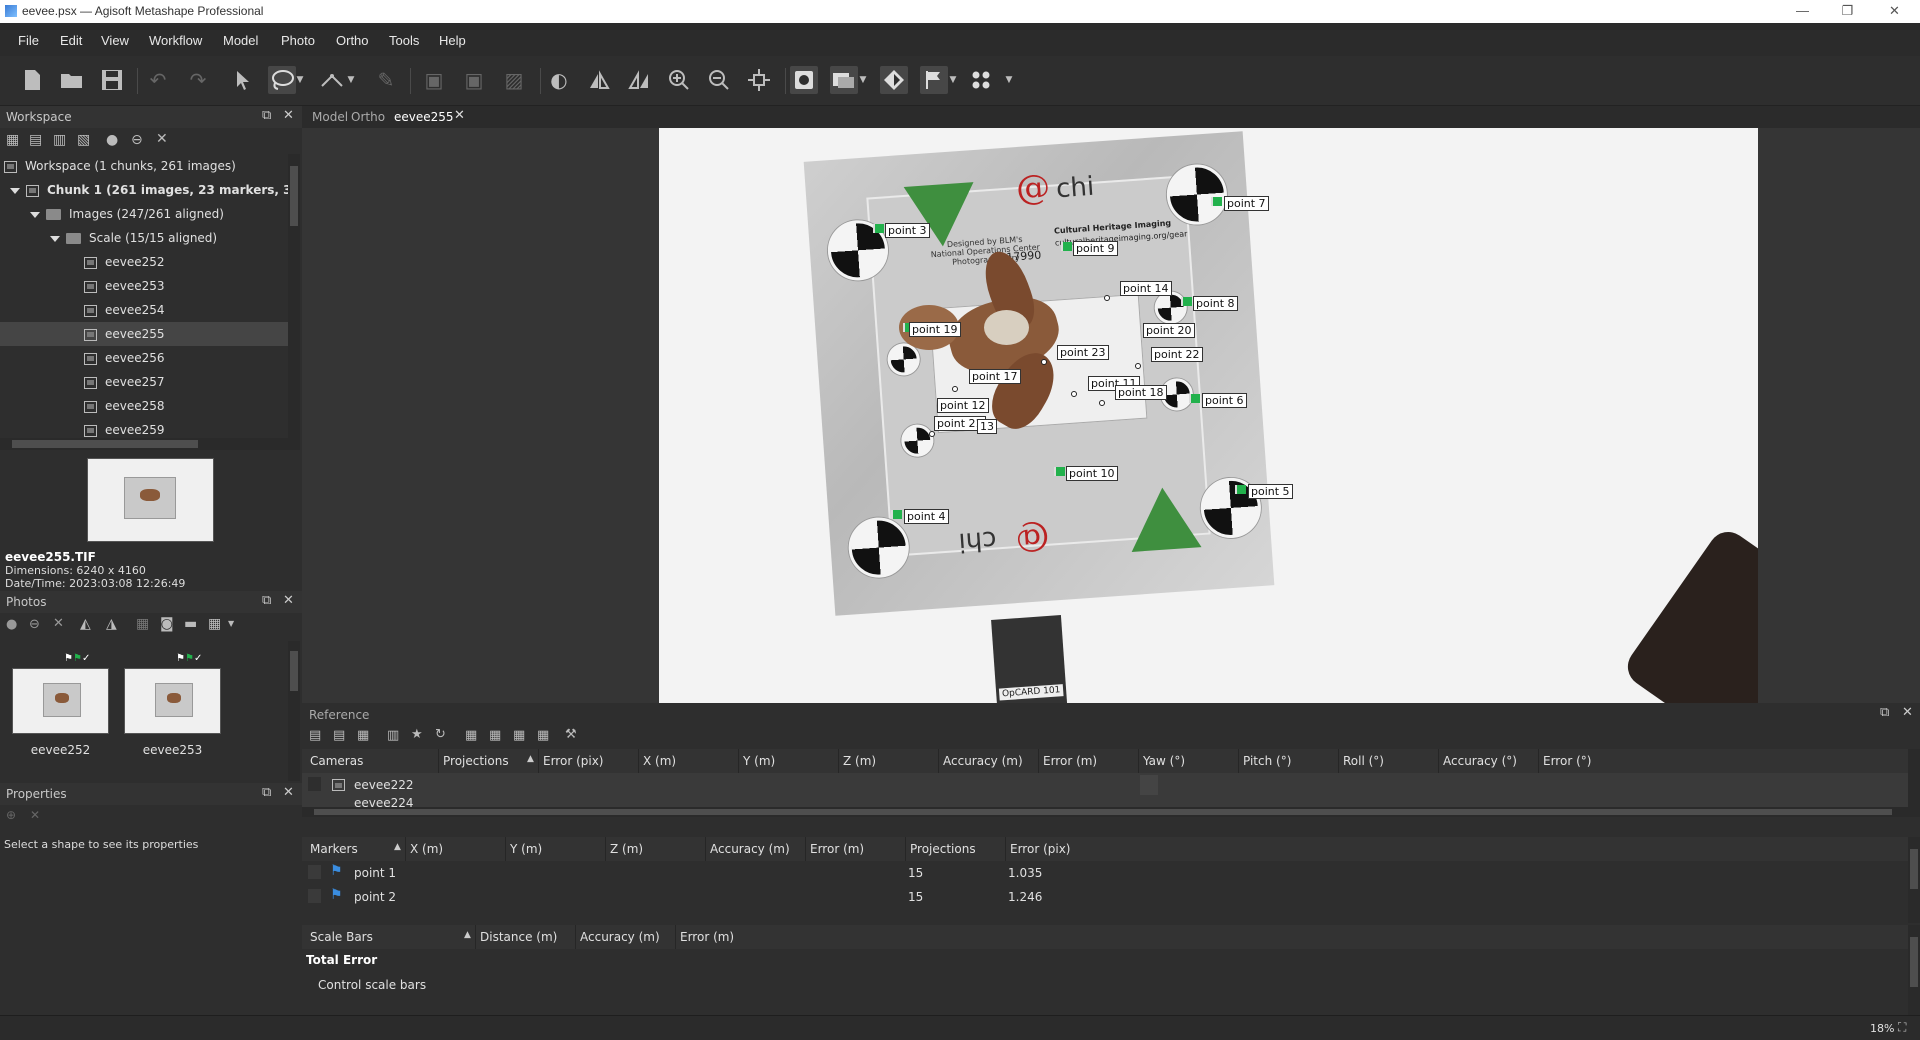 This screenshot has width=1920, height=1040. I want to click on remove-icon: ✕, so click(162, 139).